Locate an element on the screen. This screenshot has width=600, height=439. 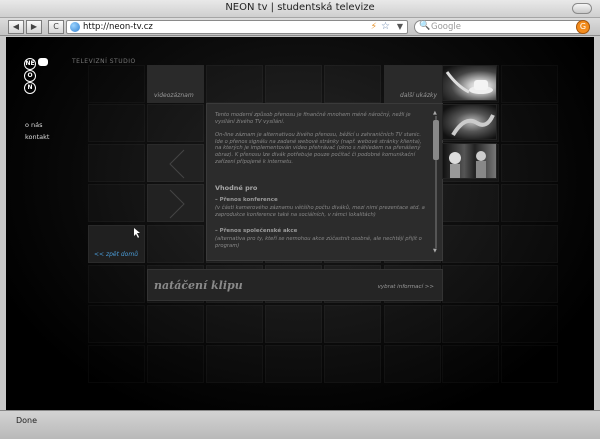
reload-icon: C is located at coordinates (56, 26).